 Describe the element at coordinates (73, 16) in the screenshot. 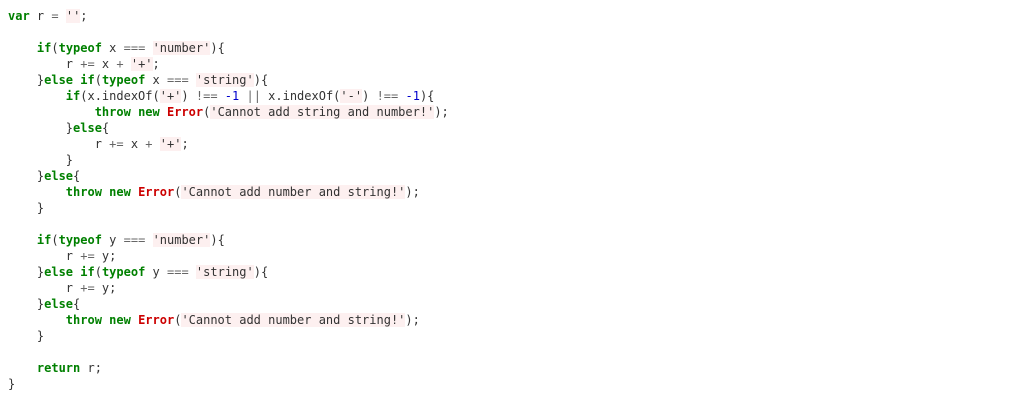

I see `string-token: ''` at that location.